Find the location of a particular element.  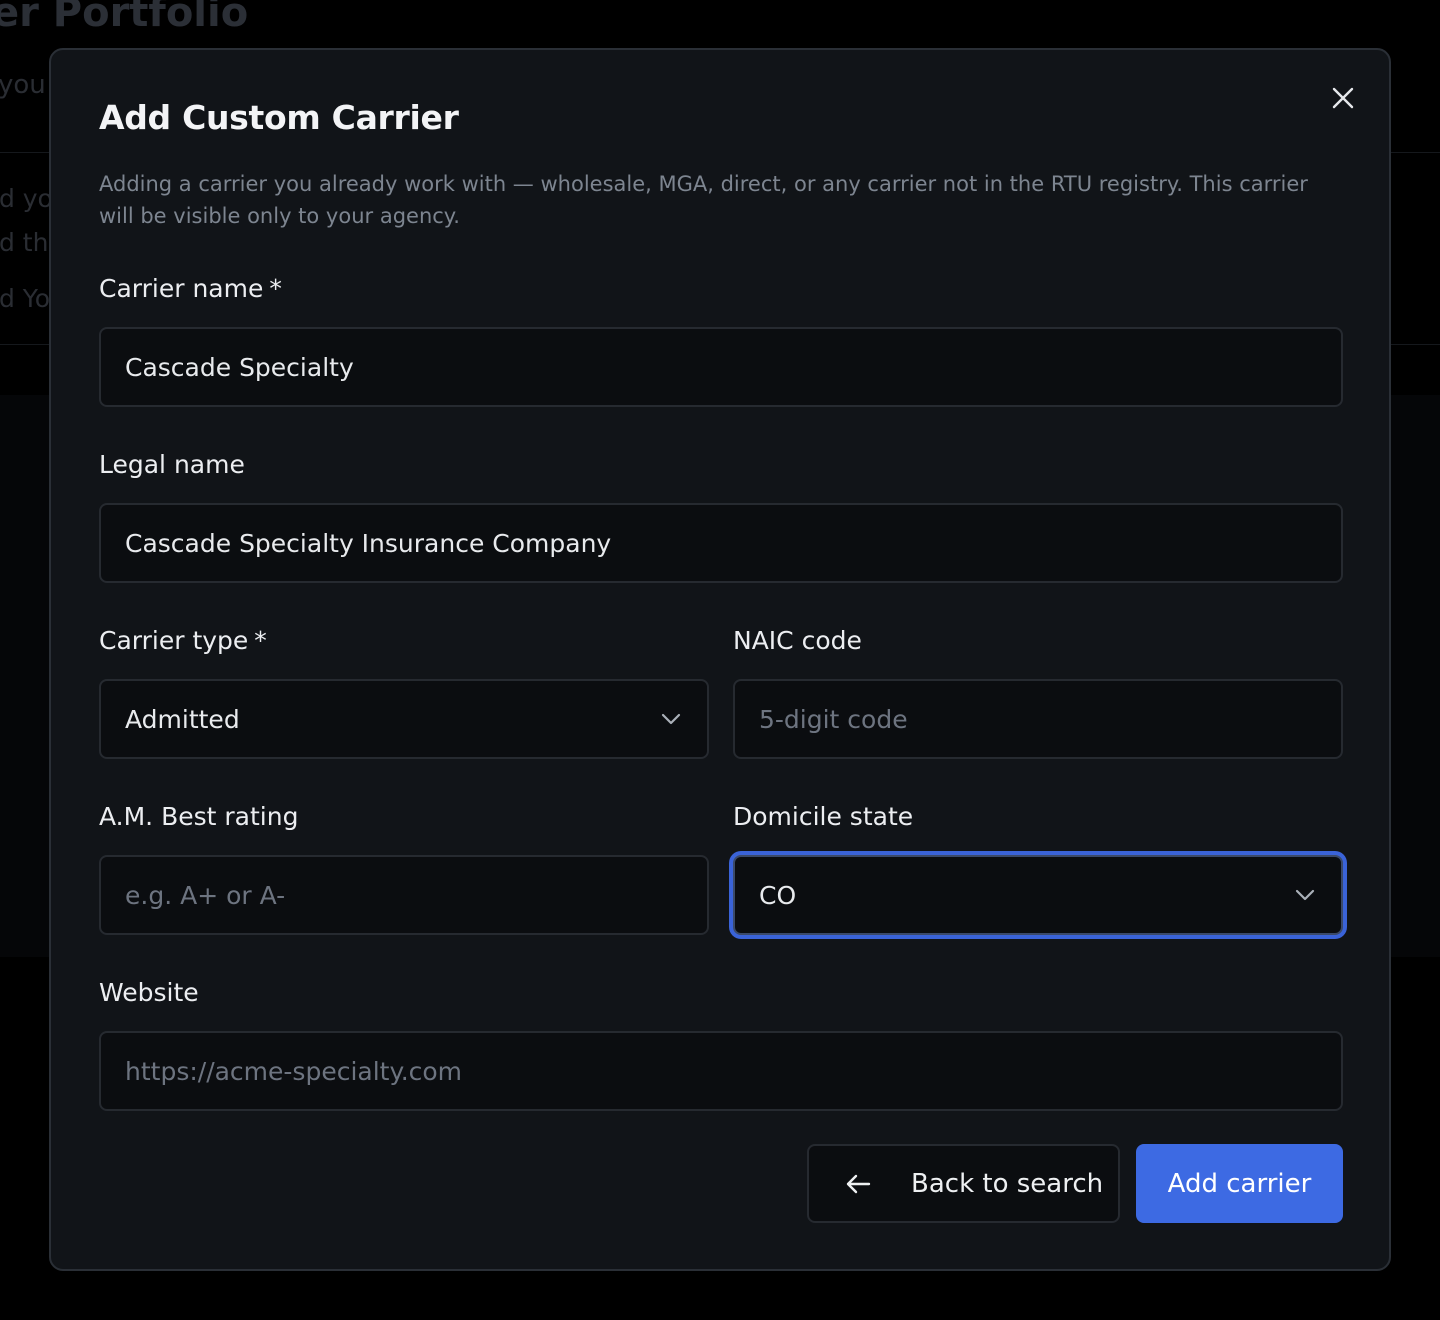

back-to-search-button: Back to search is located at coordinates (963, 1183).